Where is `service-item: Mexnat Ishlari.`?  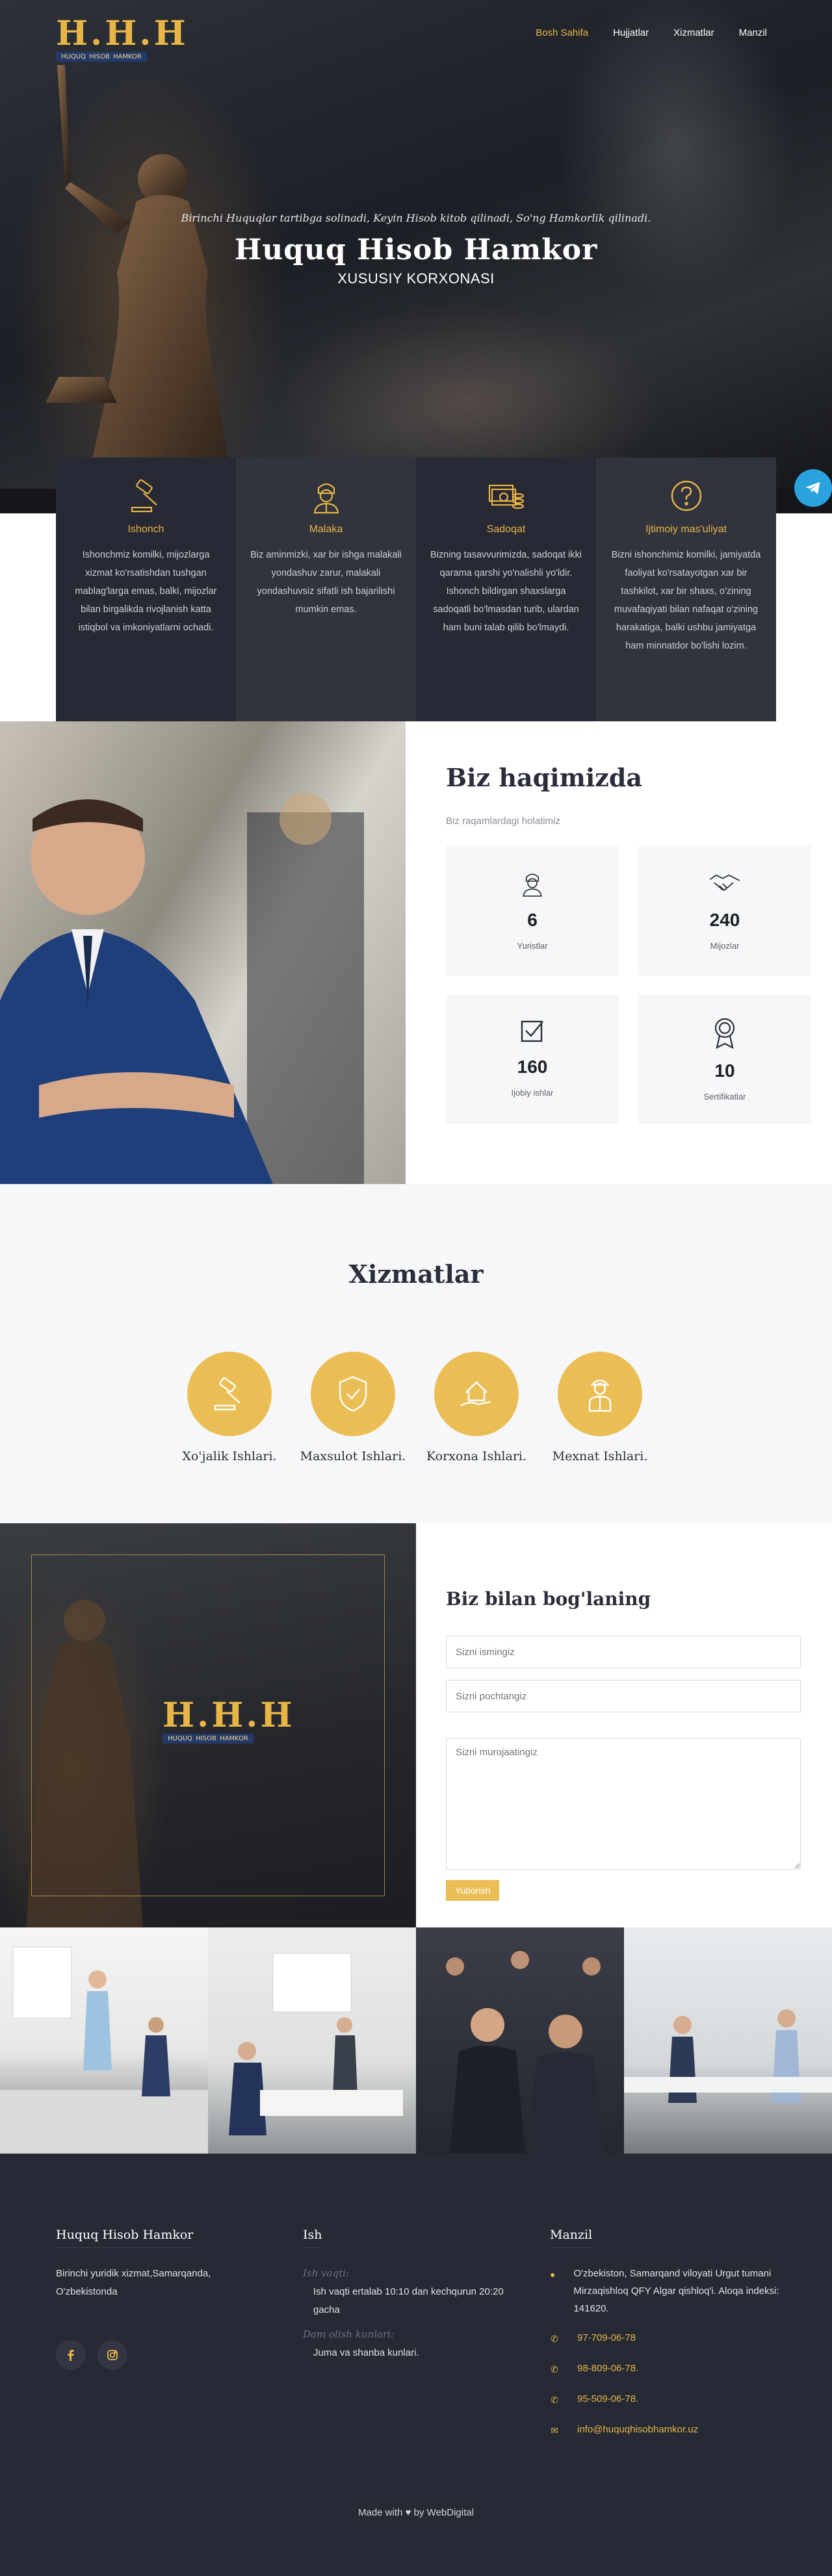
service-item: Mexnat Ishlari. is located at coordinates (600, 1408).